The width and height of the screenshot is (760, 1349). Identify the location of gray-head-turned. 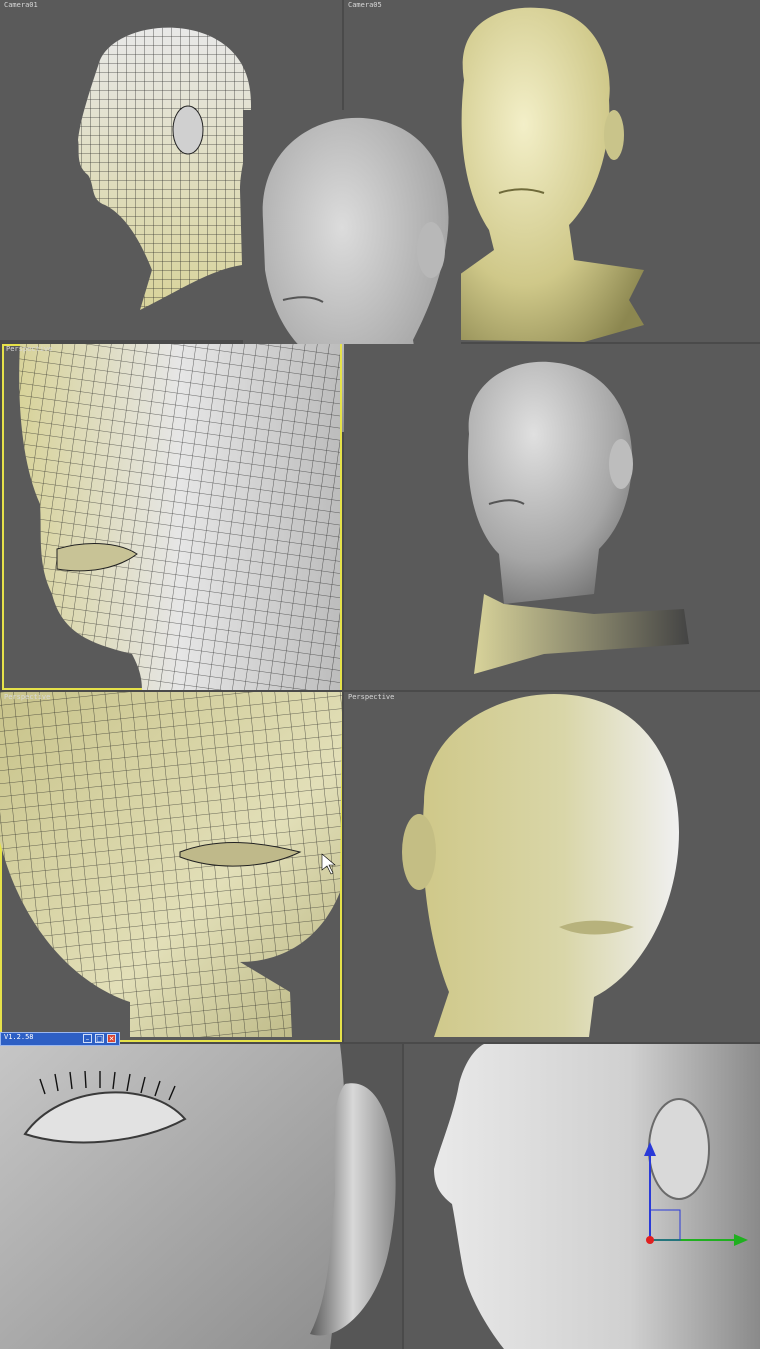
(578, 517).